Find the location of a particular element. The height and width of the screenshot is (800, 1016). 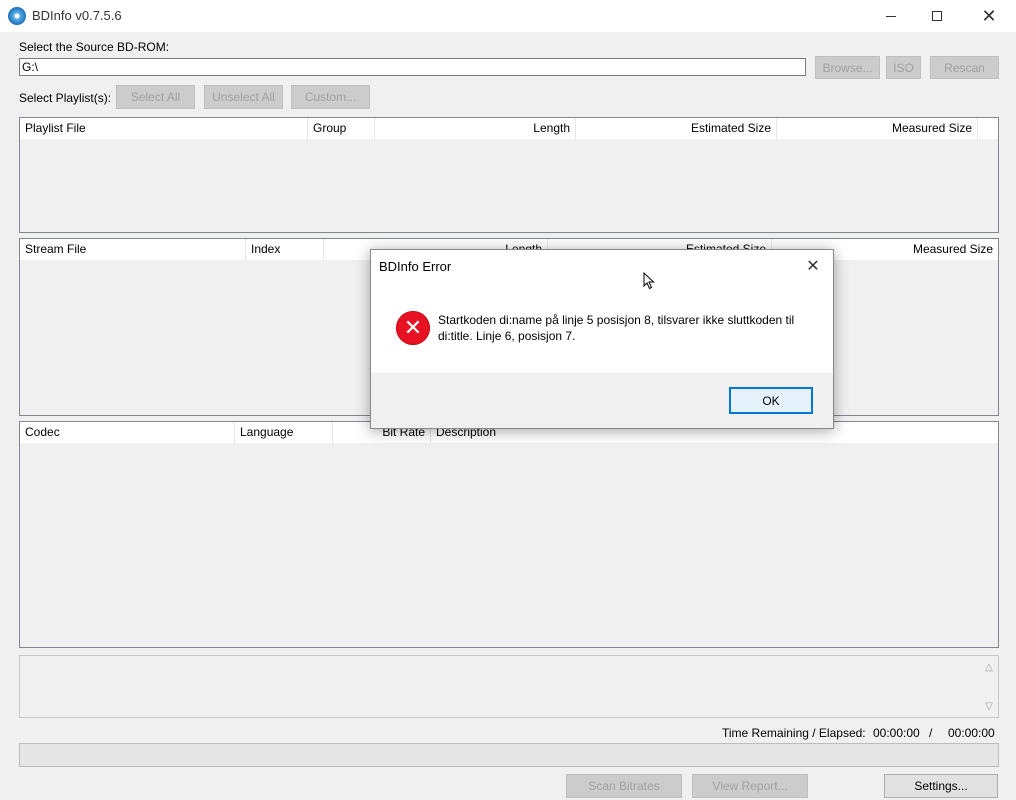

iso-button: ISO is located at coordinates (903, 67).